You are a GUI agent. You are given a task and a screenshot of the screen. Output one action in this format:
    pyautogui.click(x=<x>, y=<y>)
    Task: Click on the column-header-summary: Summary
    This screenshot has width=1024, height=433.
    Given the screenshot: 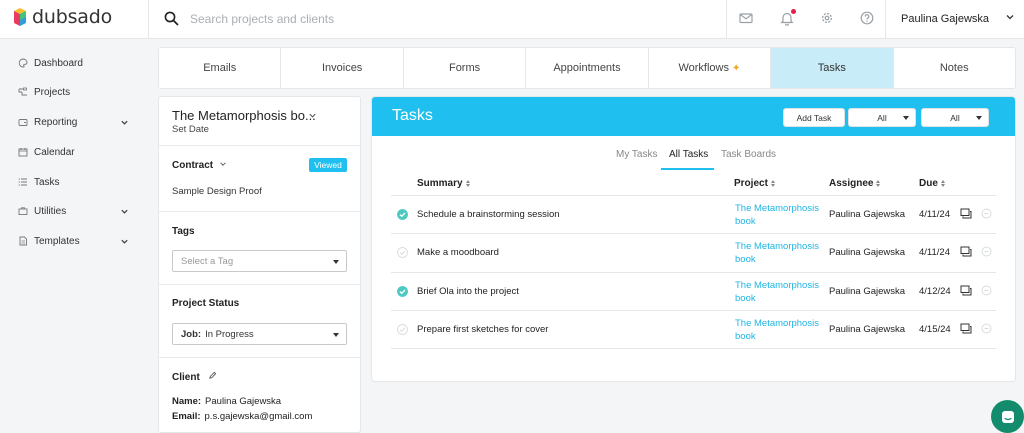 What is the action you would take?
    pyautogui.click(x=443, y=183)
    